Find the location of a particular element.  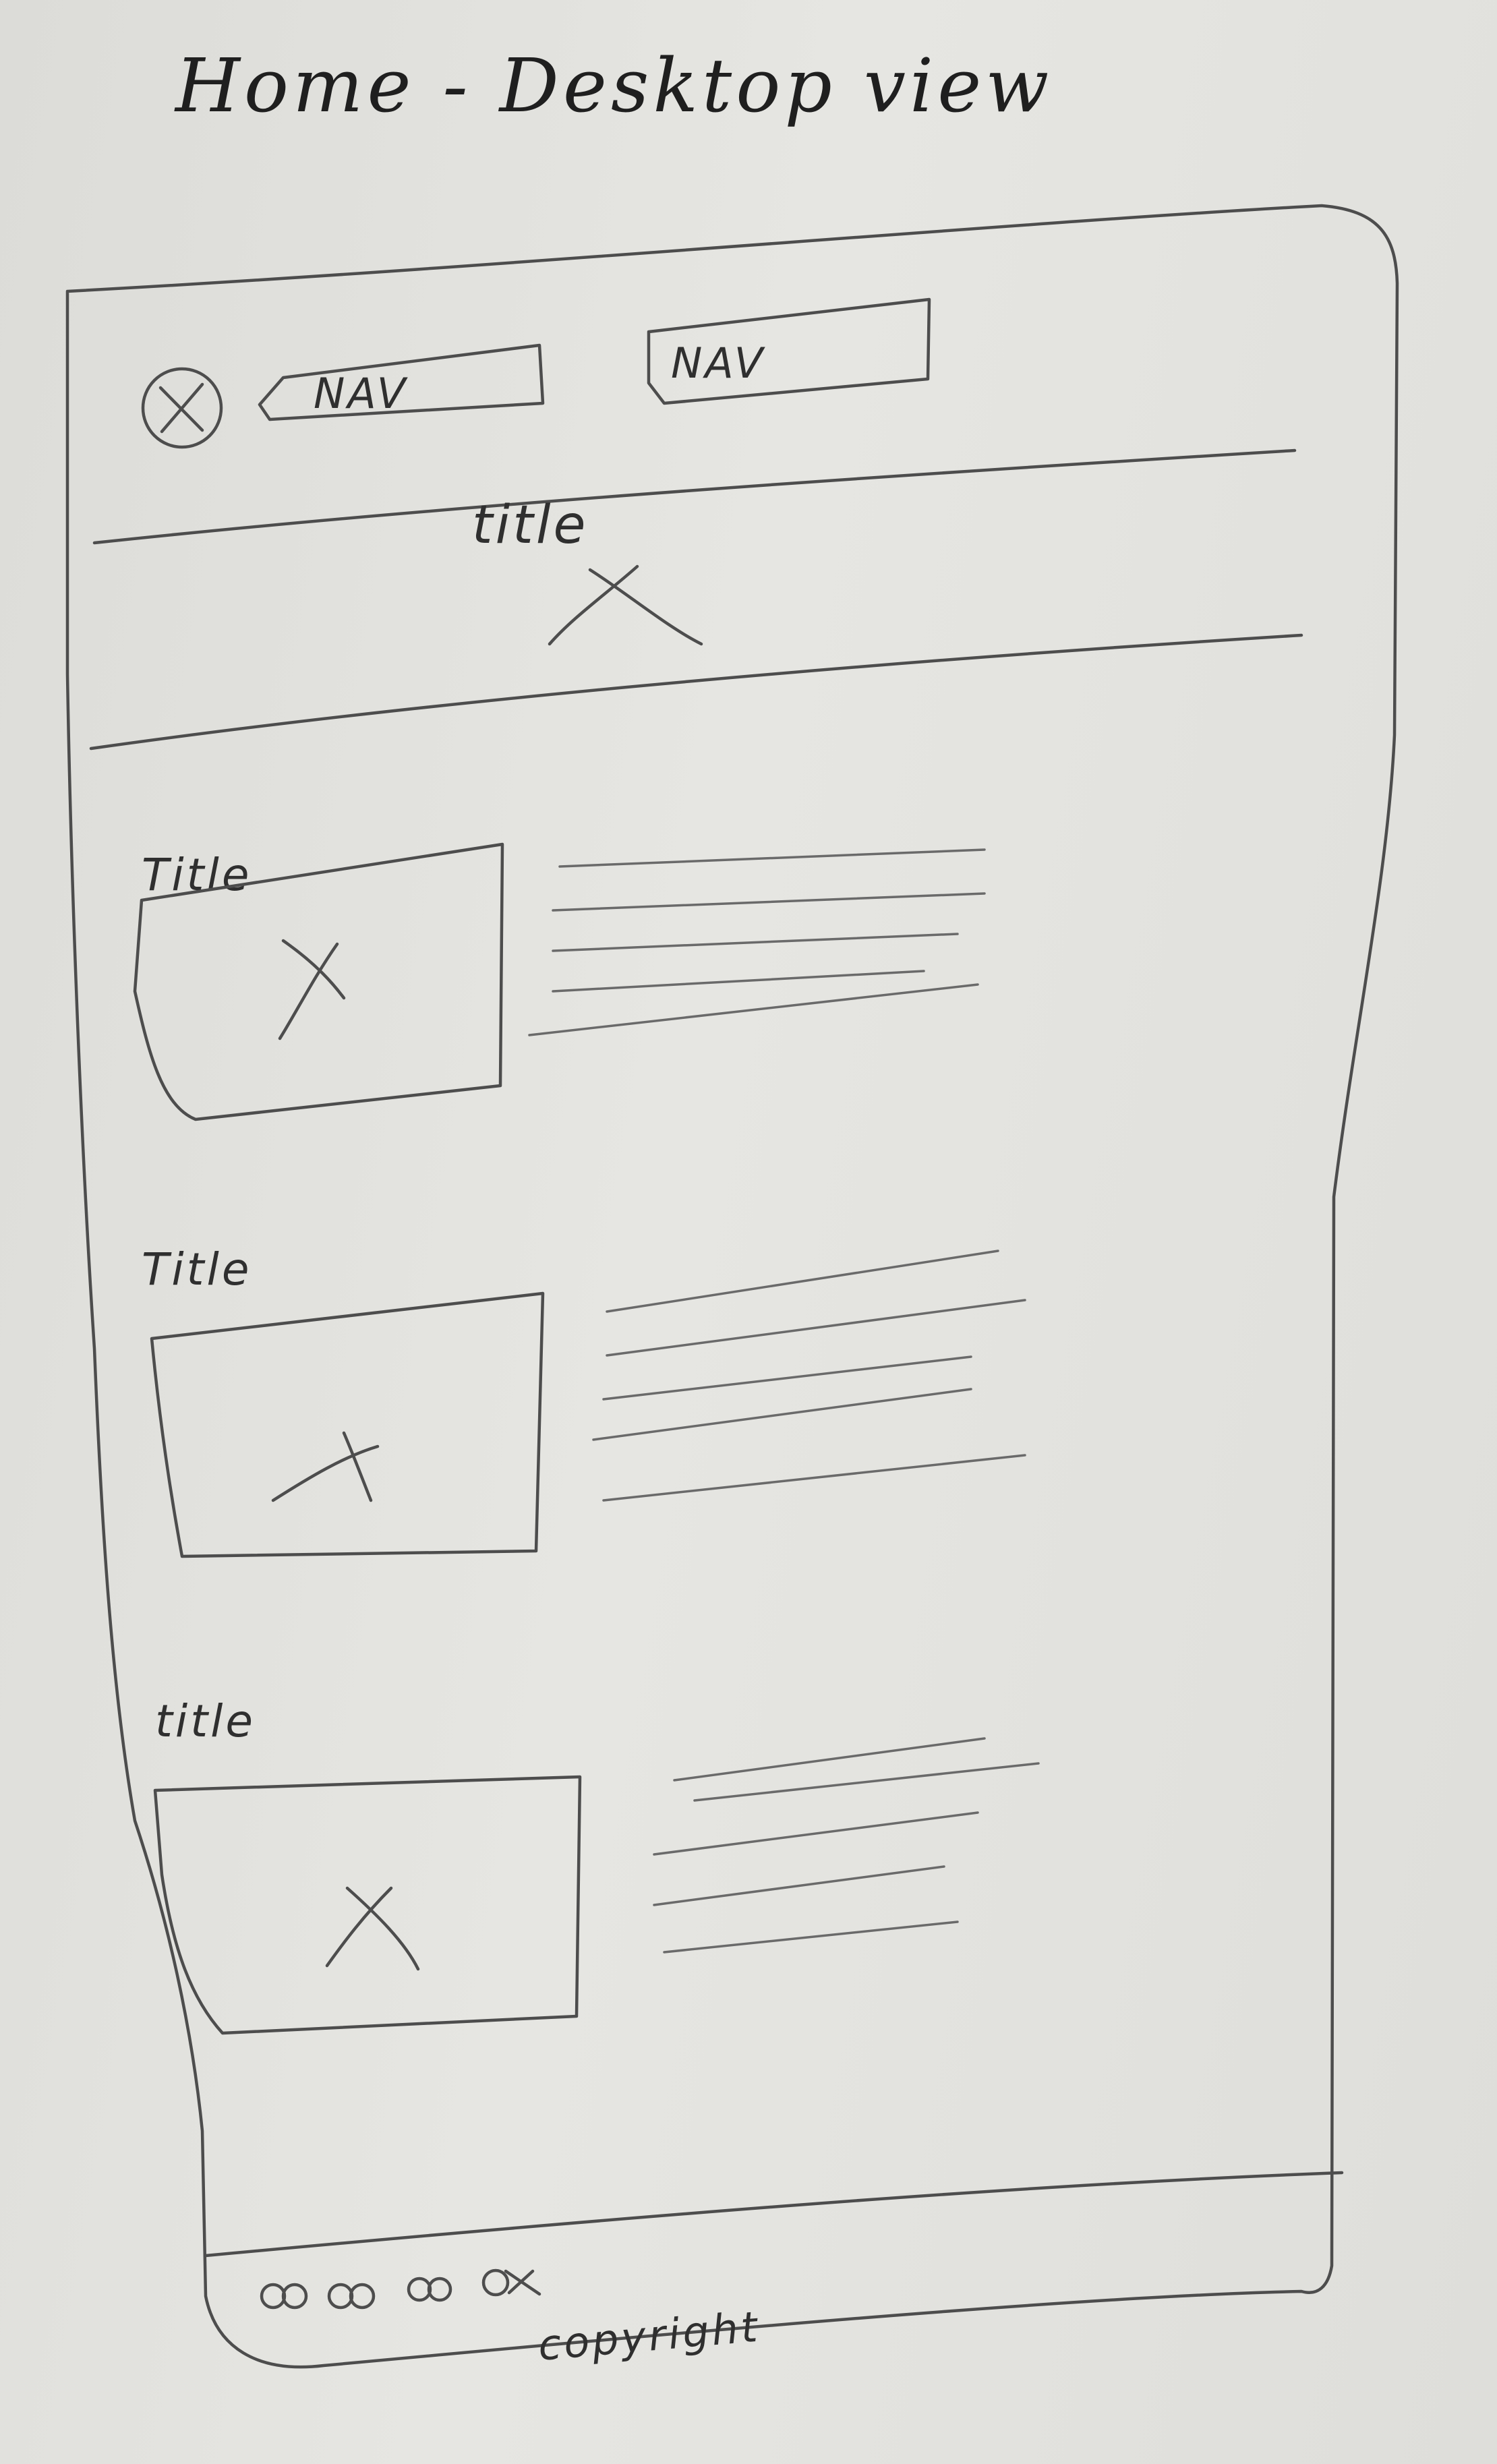

nav-label-1: NAV is located at coordinates (361, 393).